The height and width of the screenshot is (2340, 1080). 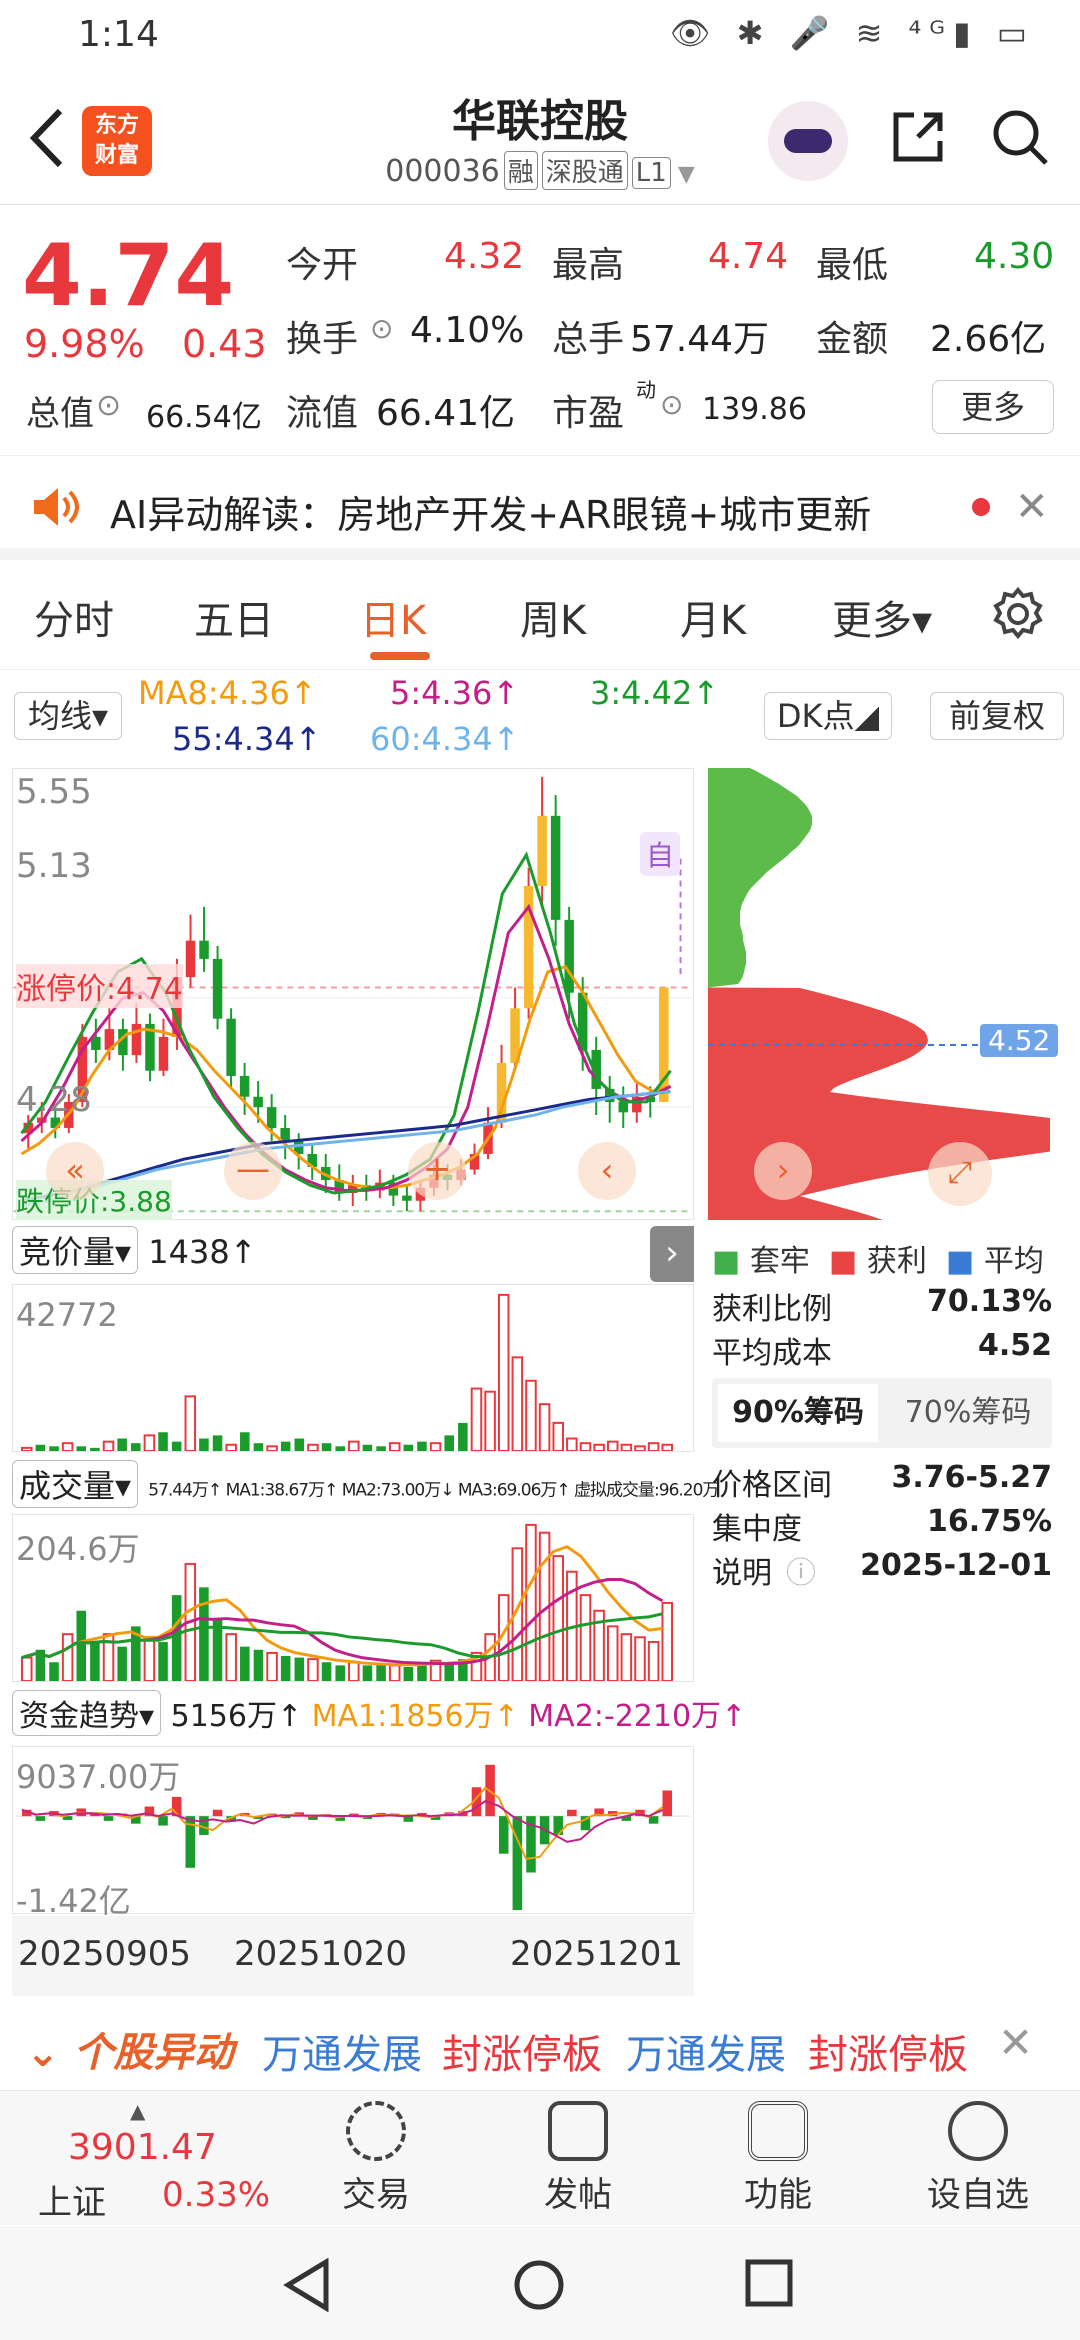 What do you see at coordinates (713, 617) in the screenshot?
I see `tab-monthly-k: 月K` at bounding box center [713, 617].